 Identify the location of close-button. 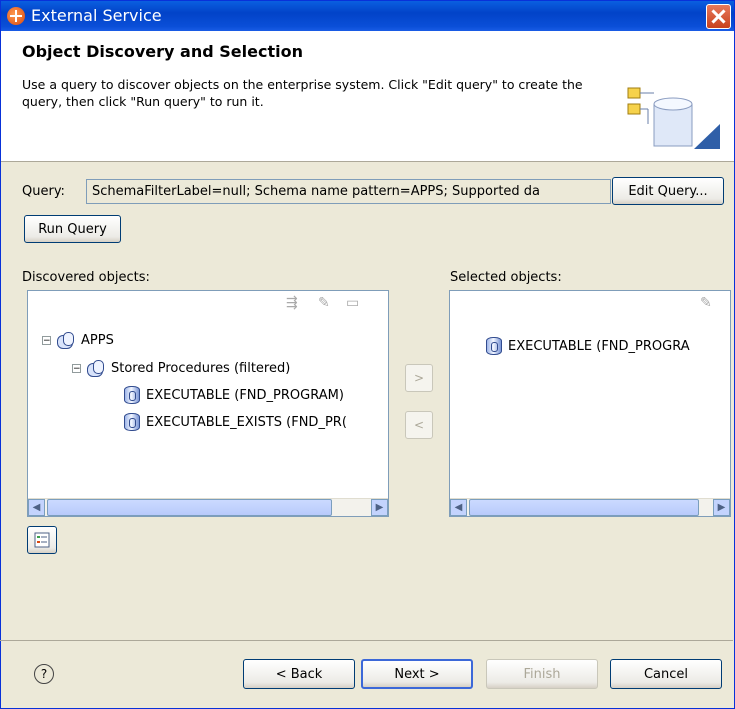
(718, 16).